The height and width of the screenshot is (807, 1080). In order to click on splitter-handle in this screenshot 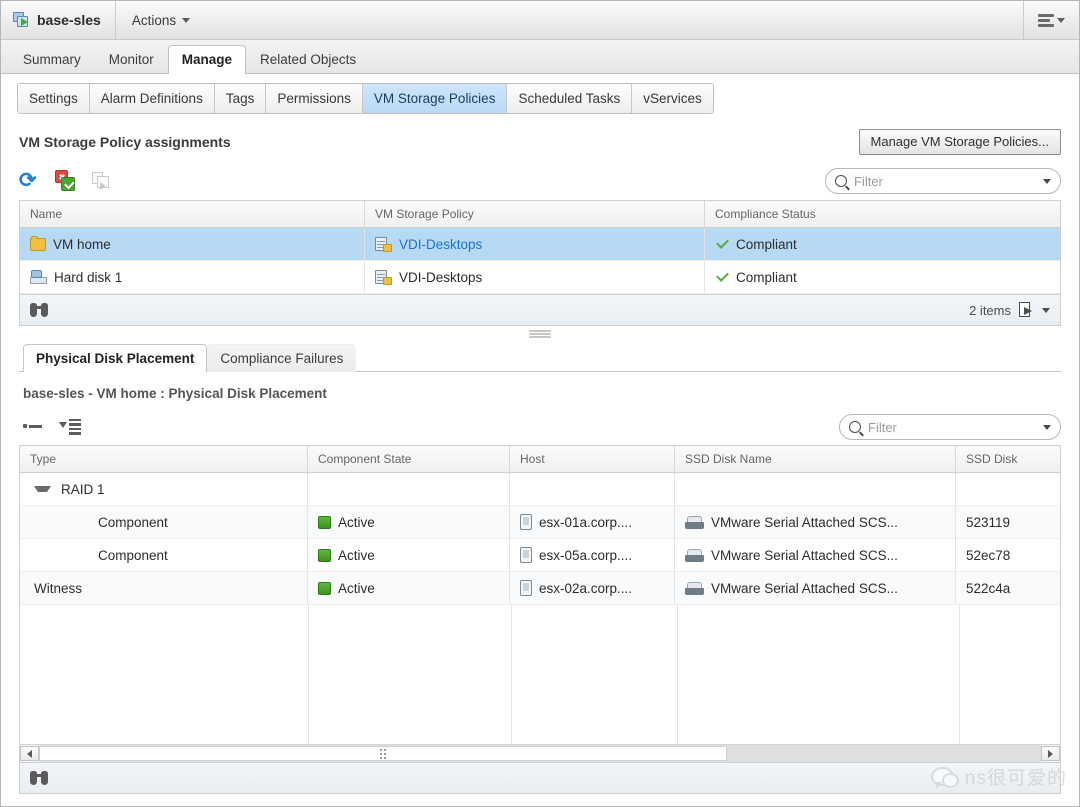, I will do `click(540, 334)`.